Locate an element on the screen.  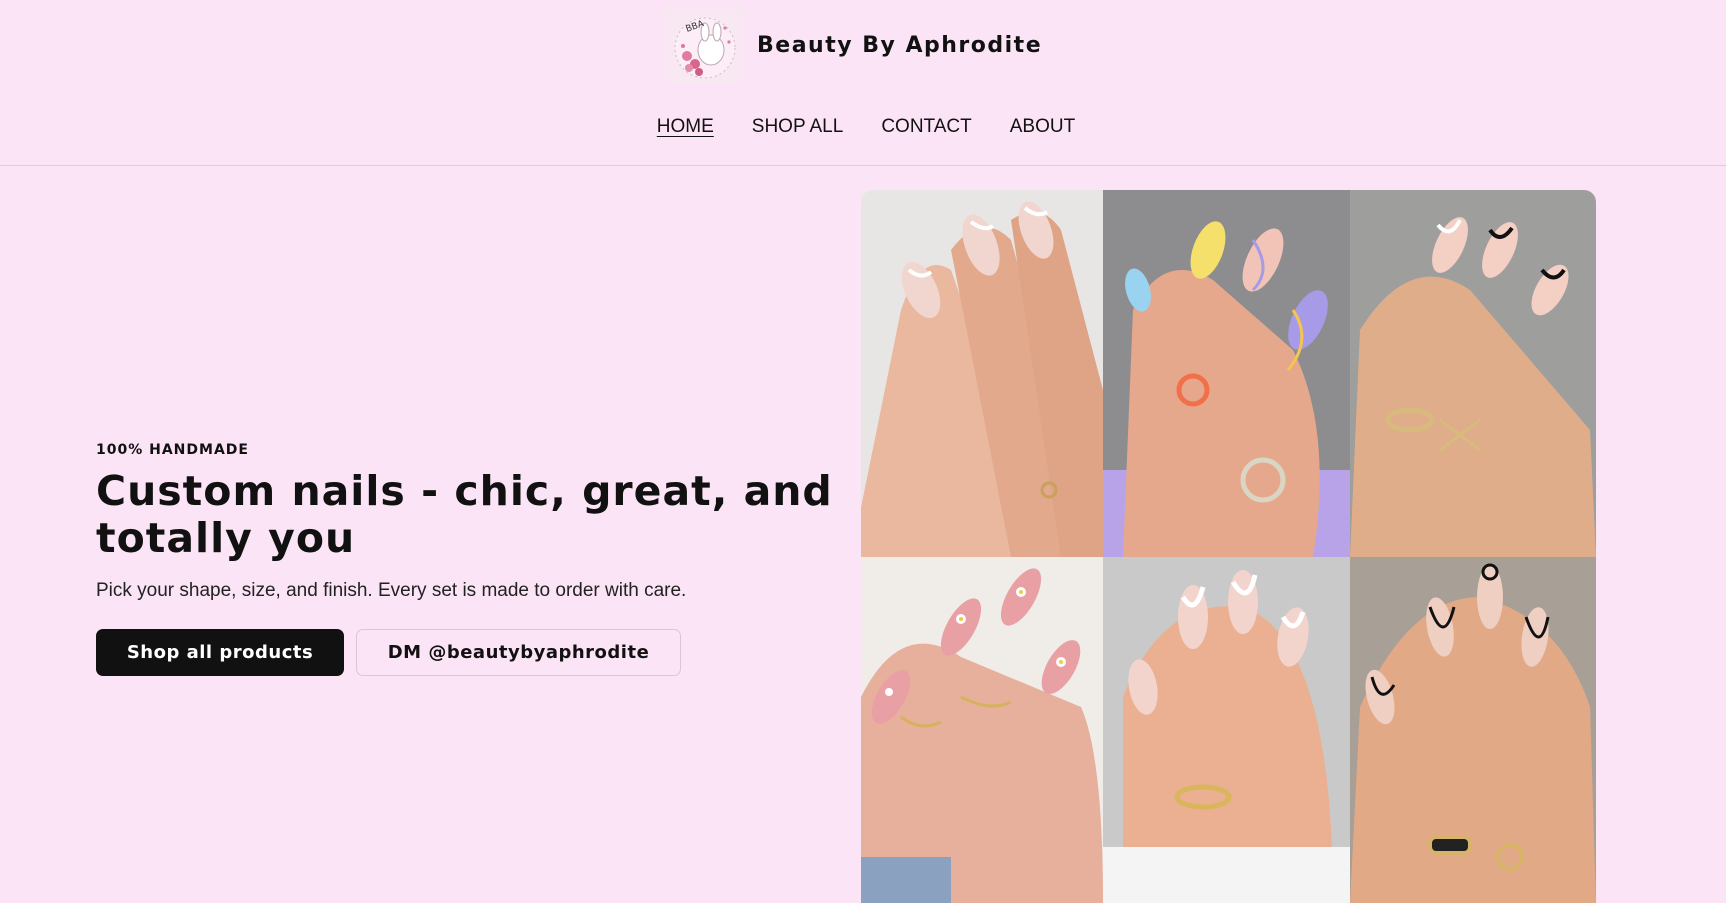
brand-logo: BBA is located at coordinates (704, 45).